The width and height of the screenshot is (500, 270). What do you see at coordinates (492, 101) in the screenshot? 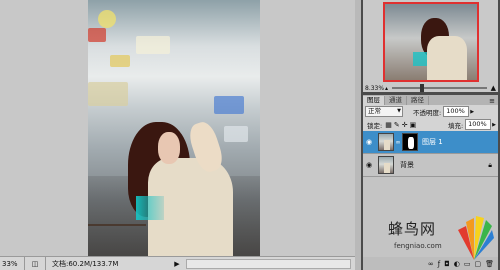
I see `panel-menu-icon: ≡` at bounding box center [492, 101].